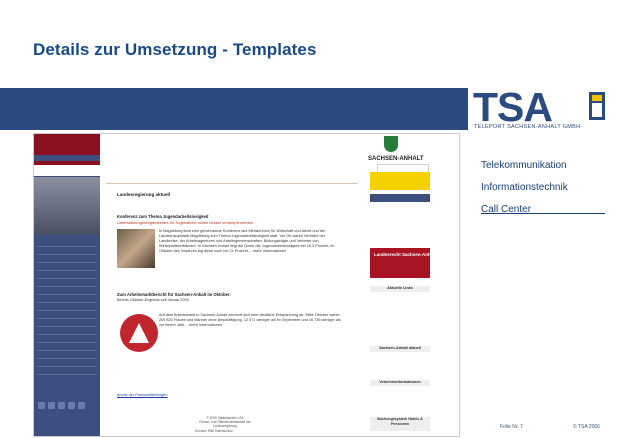  Describe the element at coordinates (400, 198) in the screenshot. I see `search-bar` at that location.